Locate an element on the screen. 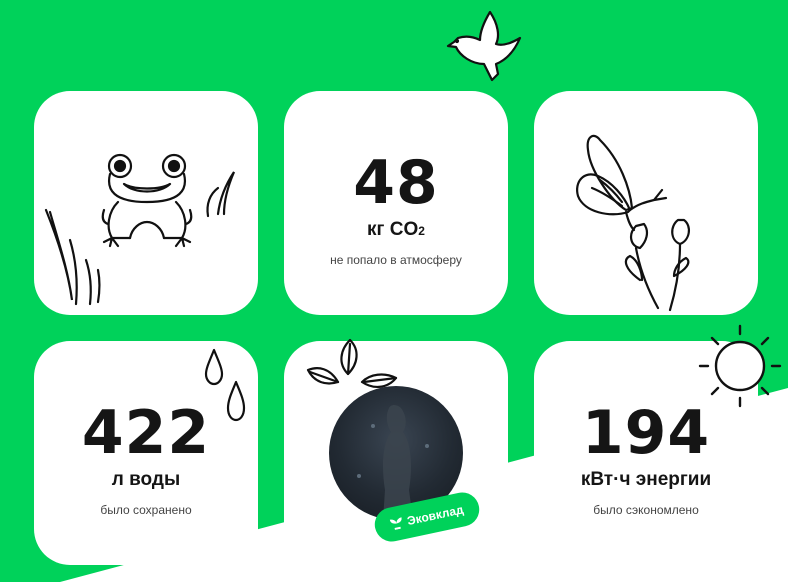 This screenshot has height=582, width=788. frog-icon is located at coordinates (147, 200).